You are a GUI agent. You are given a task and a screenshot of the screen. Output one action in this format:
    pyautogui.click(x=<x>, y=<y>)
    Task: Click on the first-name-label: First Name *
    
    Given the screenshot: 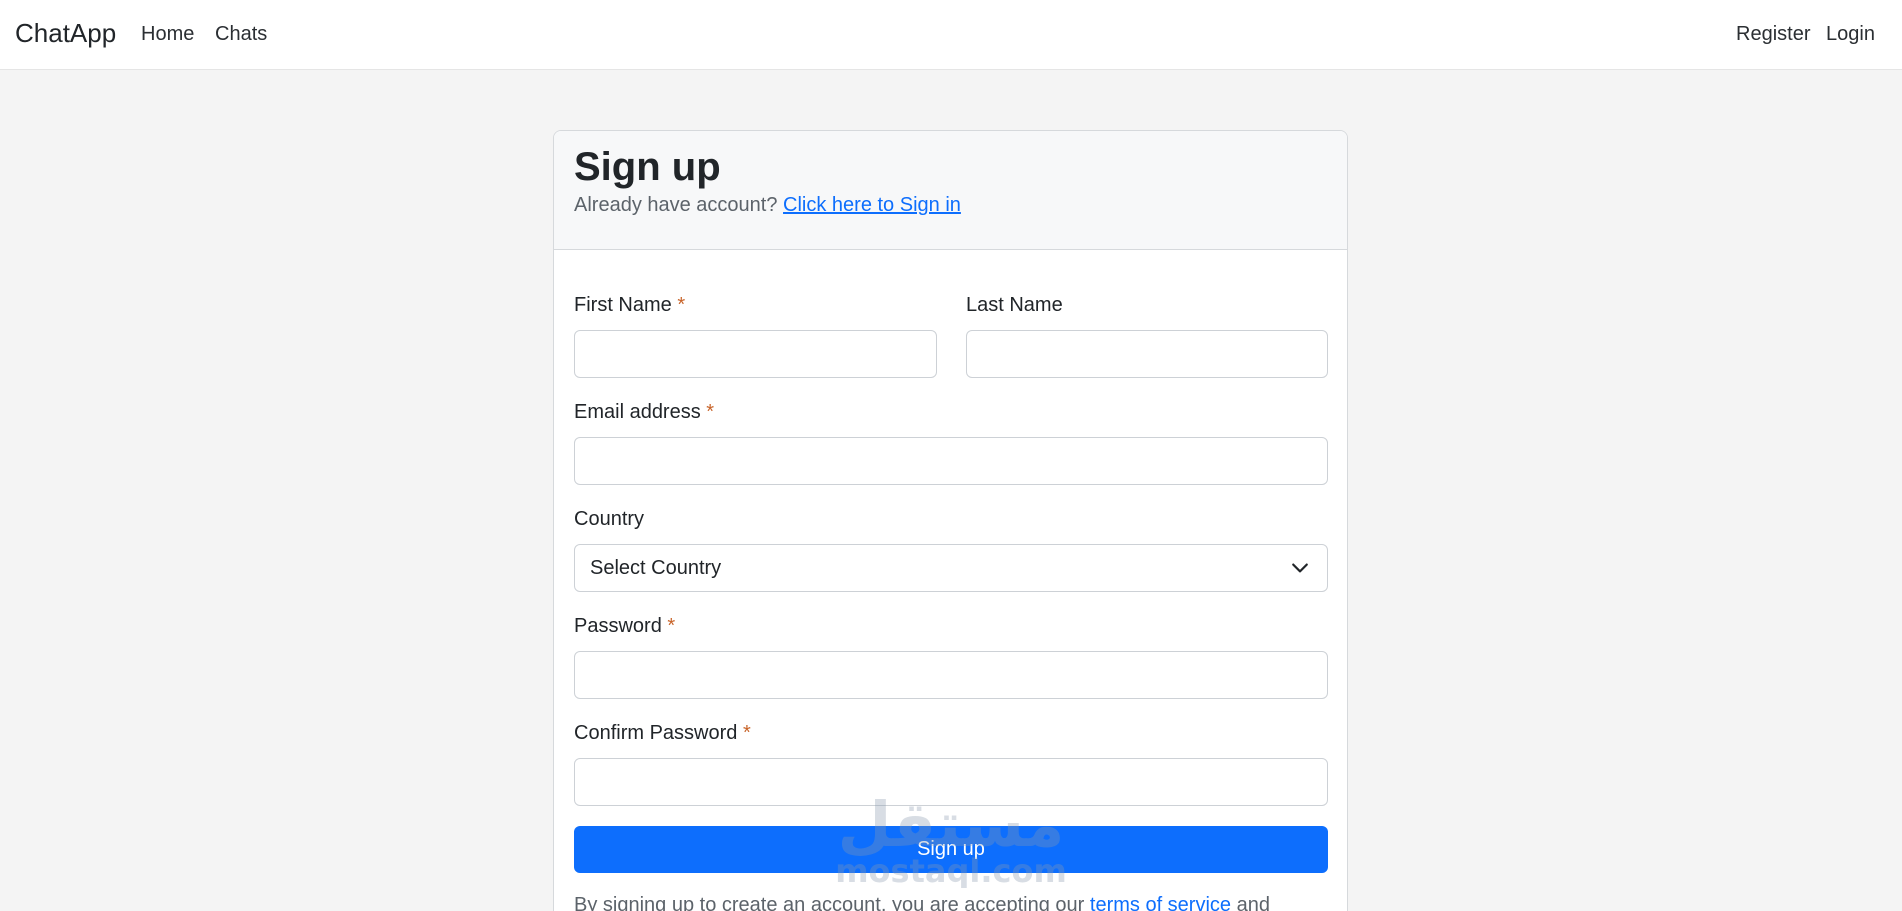 What is the action you would take?
    pyautogui.click(x=629, y=305)
    